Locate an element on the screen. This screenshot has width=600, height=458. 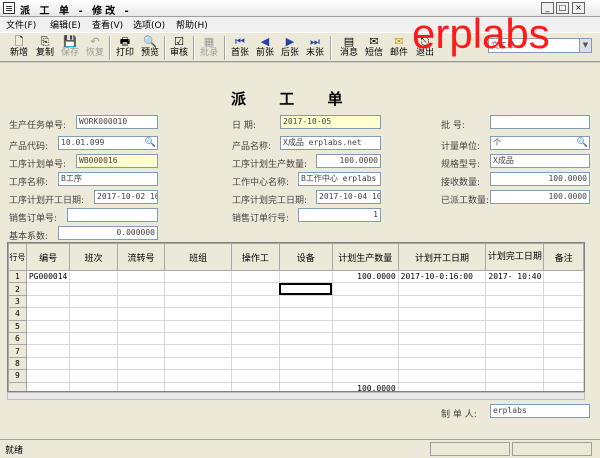
message-button: ▤ 消息 is located at coordinates (349, 48).